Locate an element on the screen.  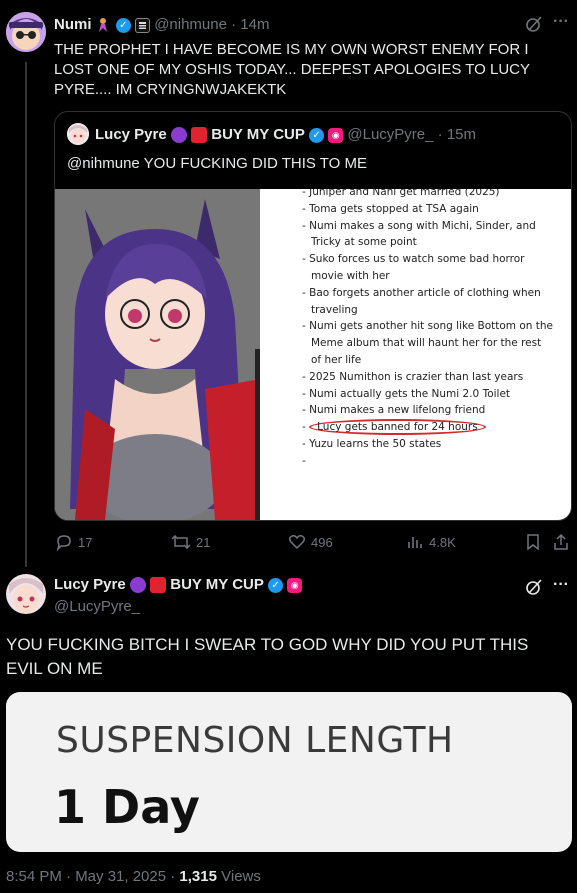
tweet2-header: Lucy Pyre BUY MY CUP ✓ ◉ is located at coordinates (178, 585).